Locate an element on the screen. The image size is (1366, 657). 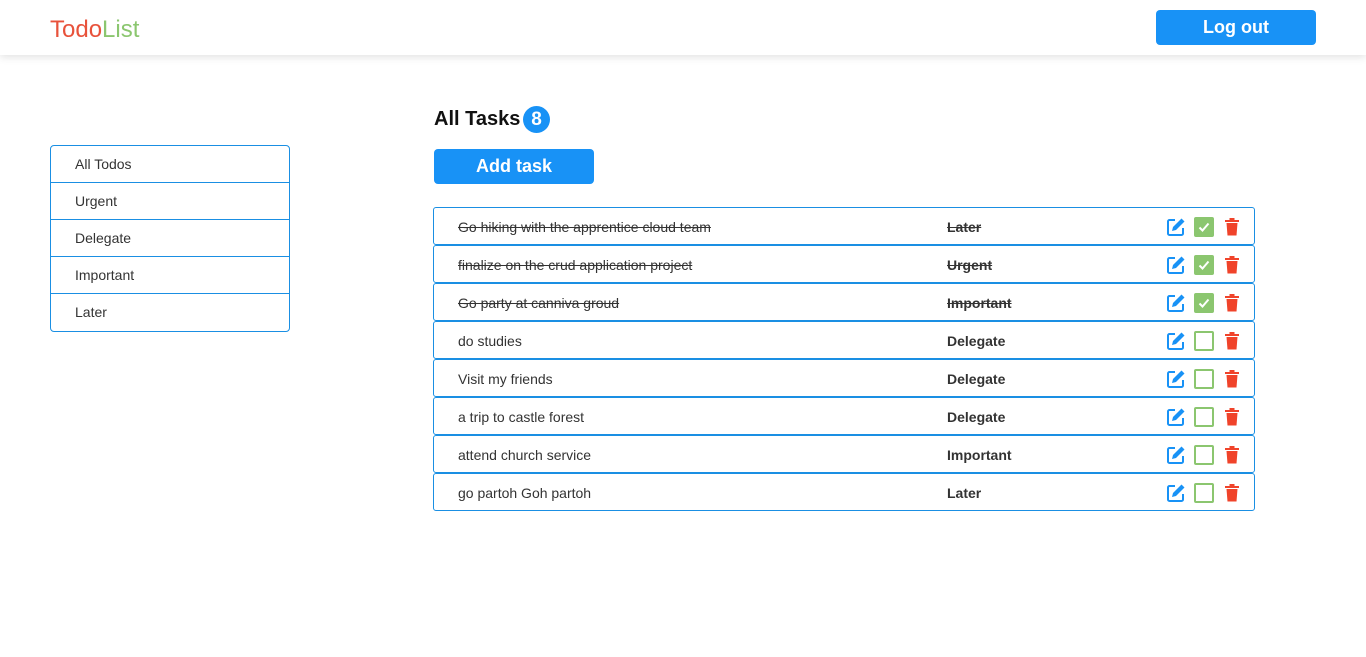
app-logo: TodoList is located at coordinates (94, 30).